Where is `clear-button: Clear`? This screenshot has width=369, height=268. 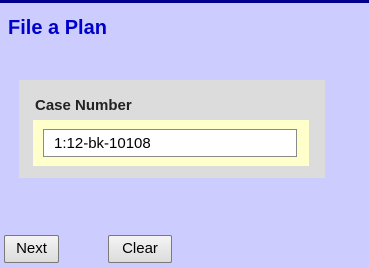
clear-button: Clear is located at coordinates (140, 249).